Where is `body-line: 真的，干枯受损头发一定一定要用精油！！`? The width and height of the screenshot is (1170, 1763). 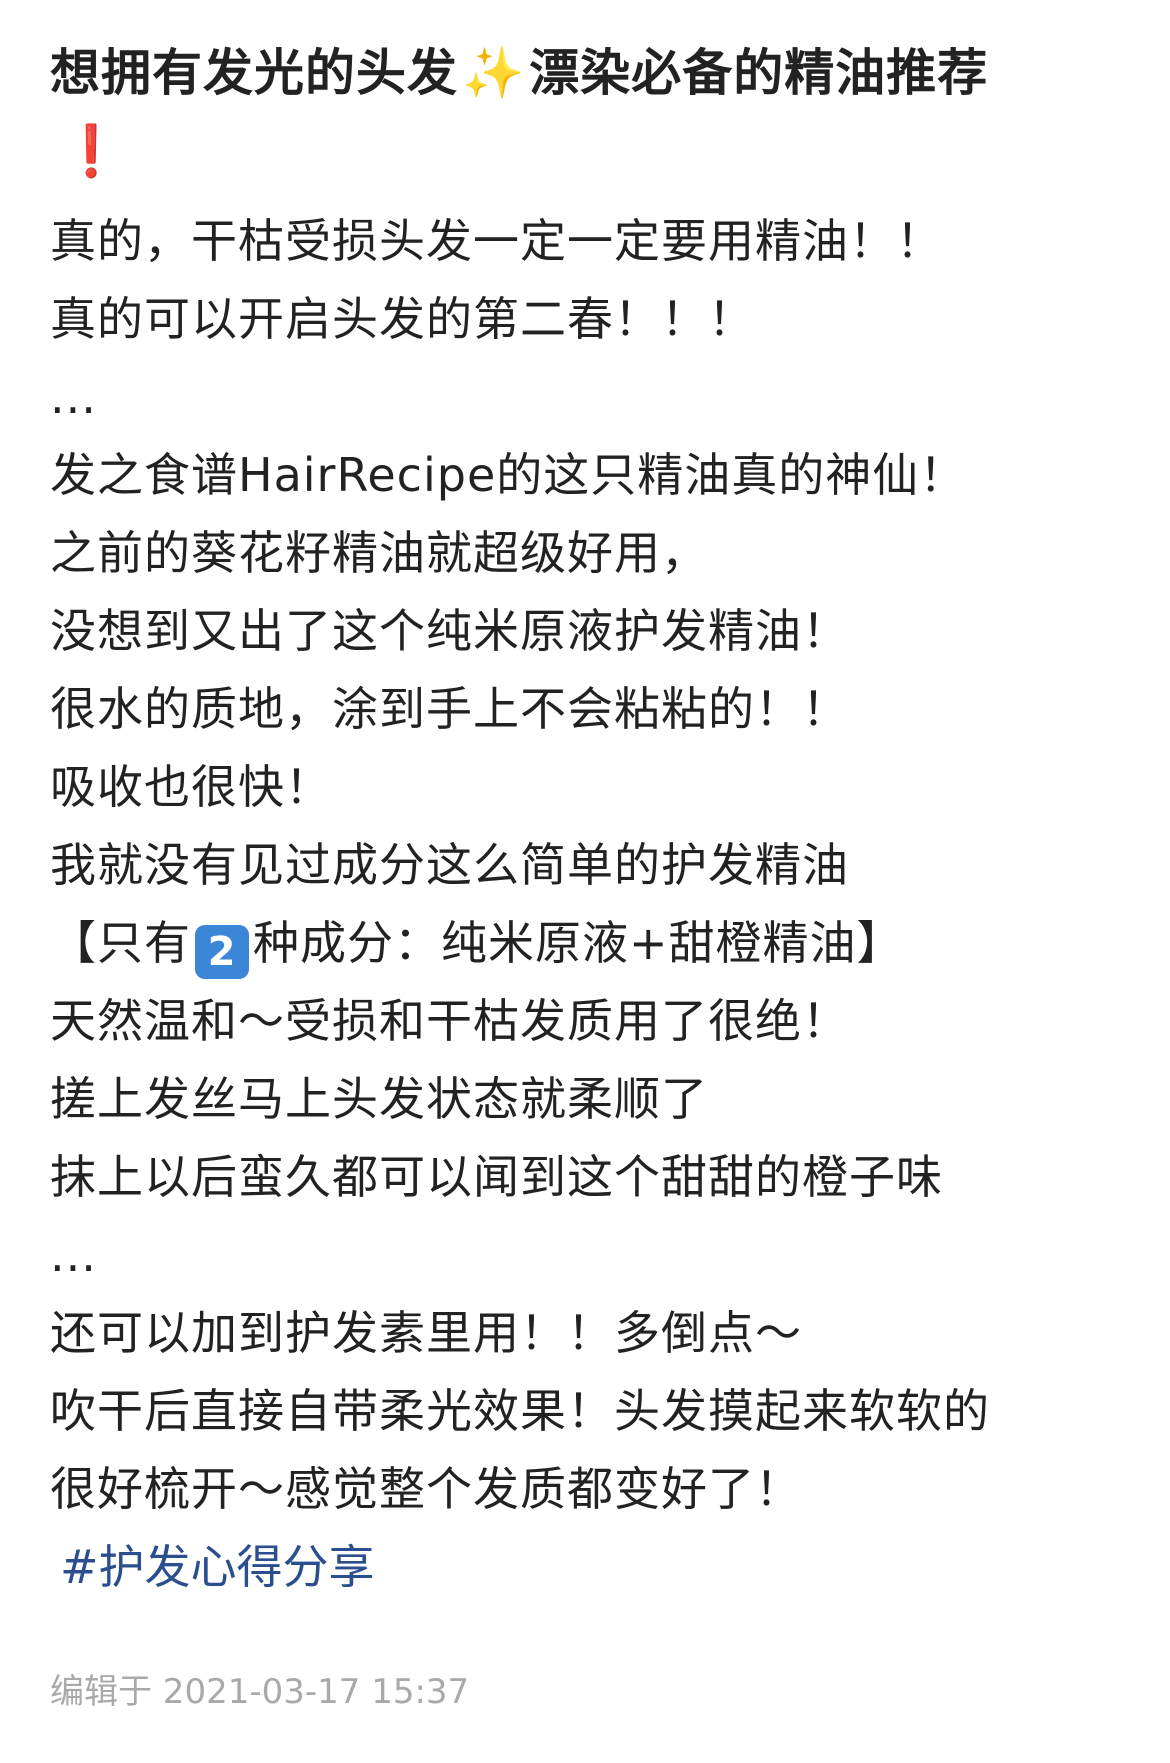 body-line: 真的，干枯受损头发一定一定要用精油！！ is located at coordinates (496, 241).